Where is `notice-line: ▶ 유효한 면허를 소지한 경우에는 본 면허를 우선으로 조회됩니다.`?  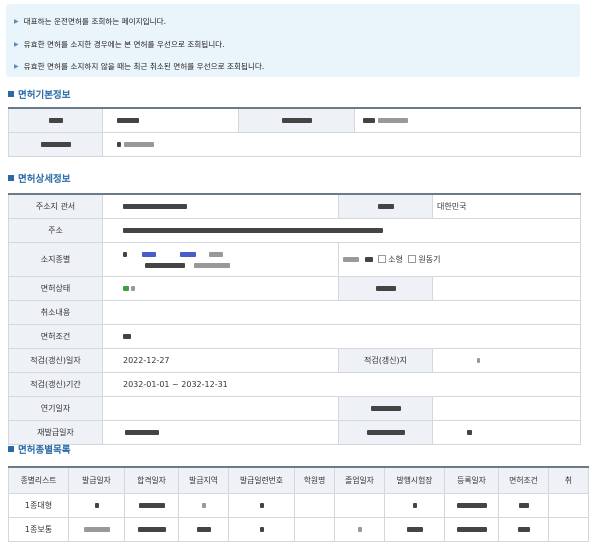
notice-line: ▶ 유효한 면허를 소지한 경우에는 본 면허를 우선으로 조회됩니다. is located at coordinates (119, 44).